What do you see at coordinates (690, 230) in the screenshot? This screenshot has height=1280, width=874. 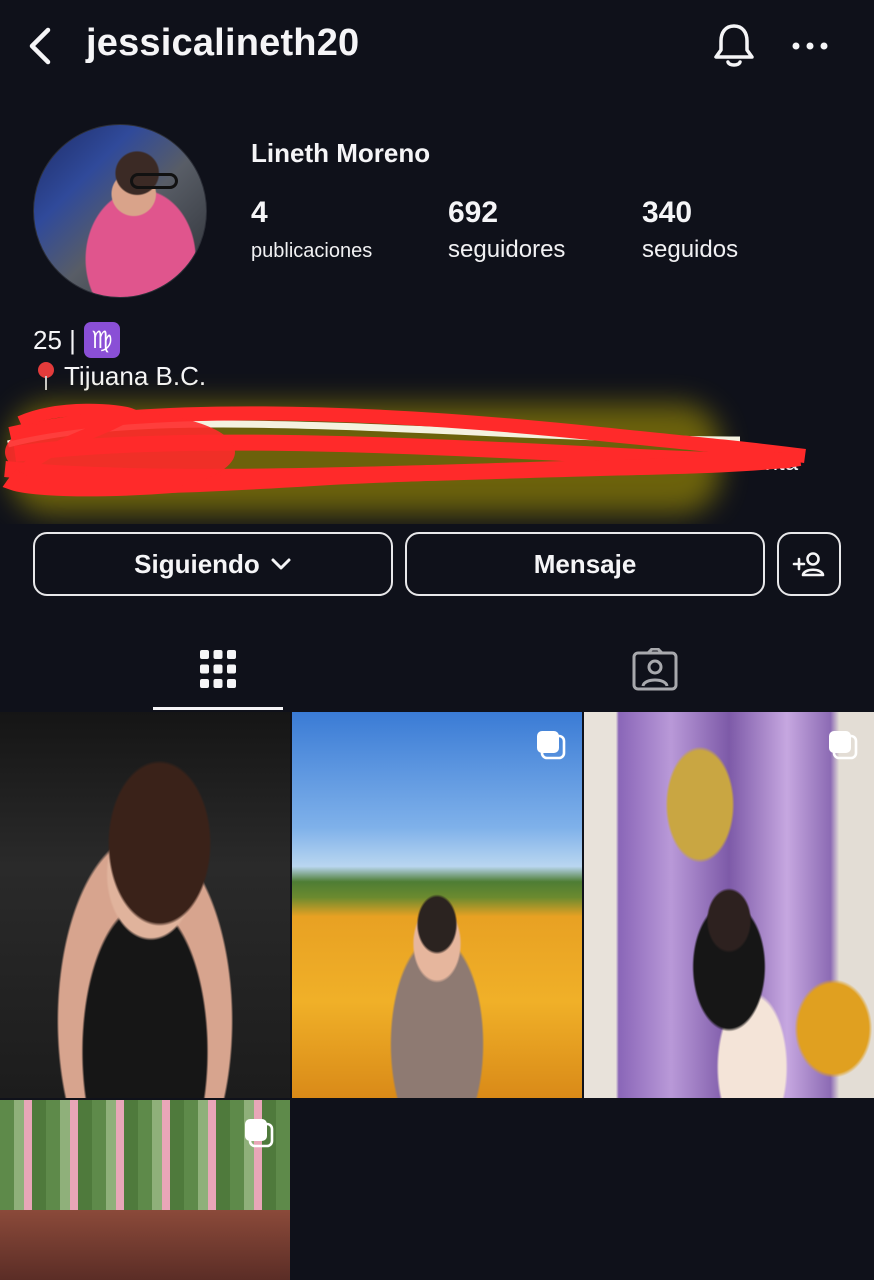 I see `stat-following: 340 seguidos` at bounding box center [690, 230].